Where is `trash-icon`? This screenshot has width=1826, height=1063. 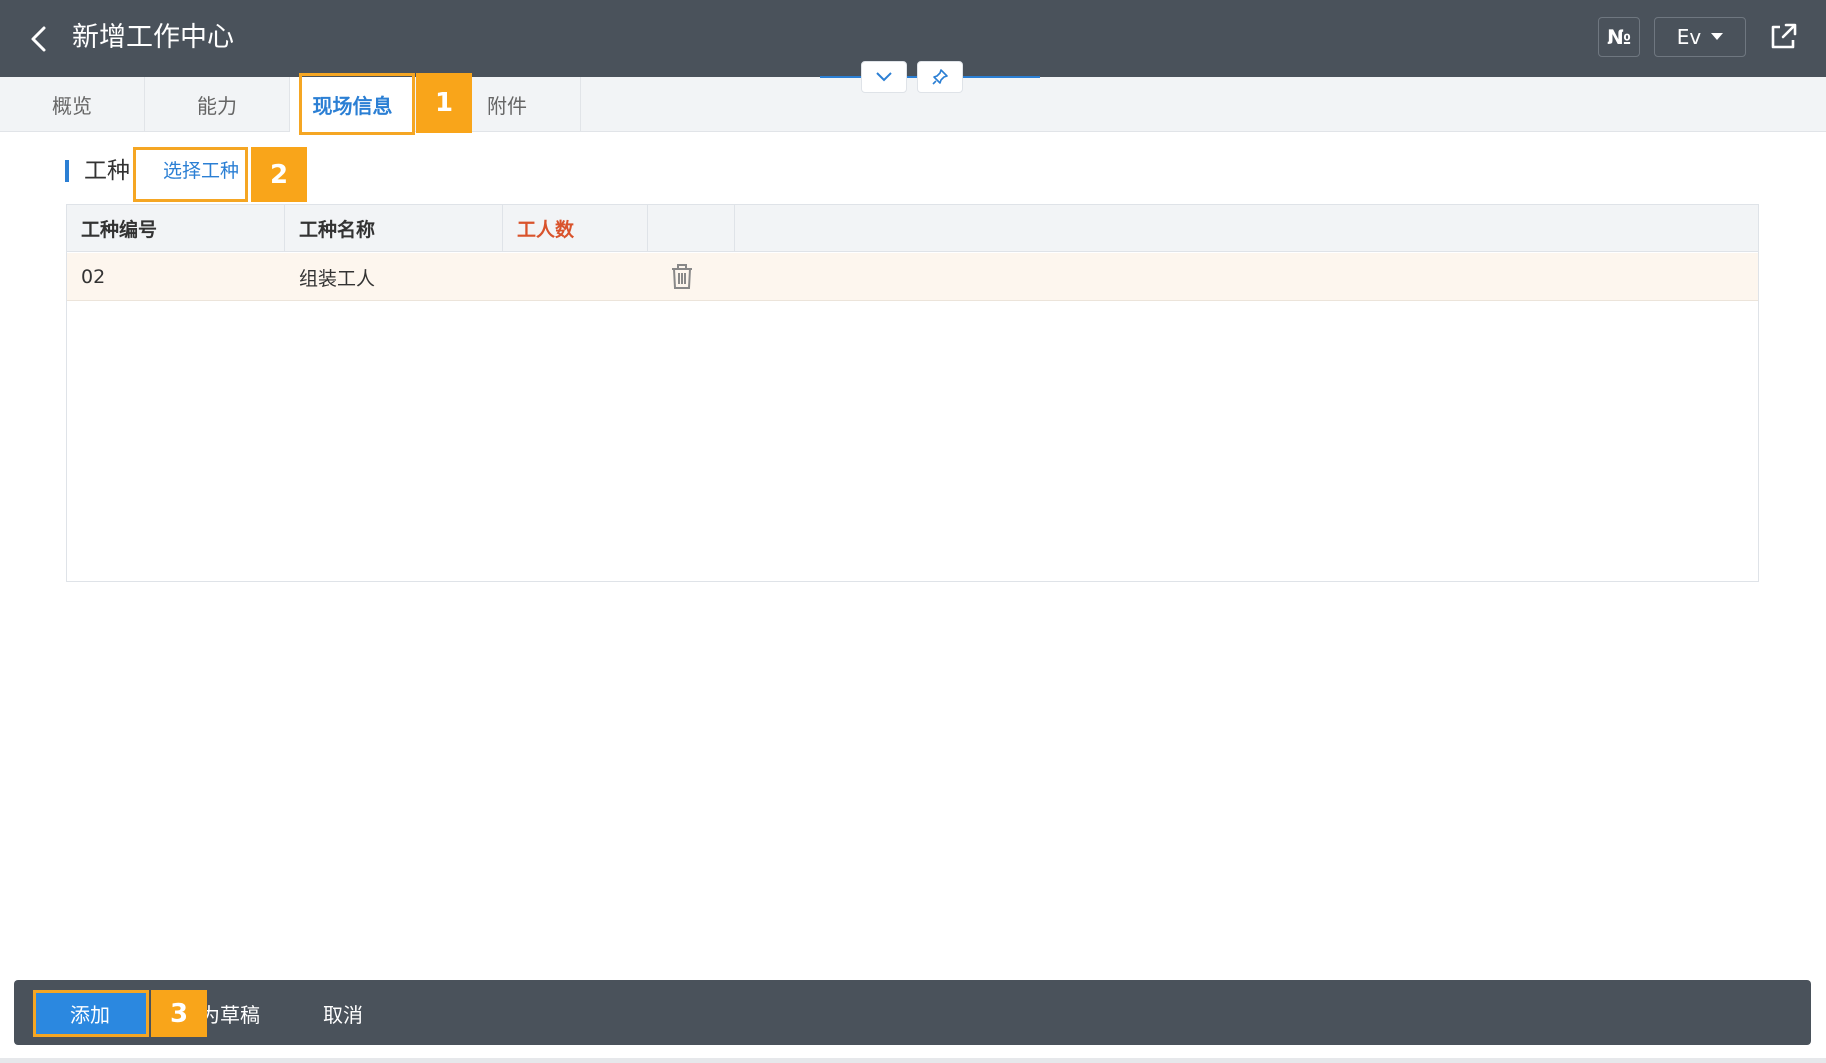 trash-icon is located at coordinates (682, 277).